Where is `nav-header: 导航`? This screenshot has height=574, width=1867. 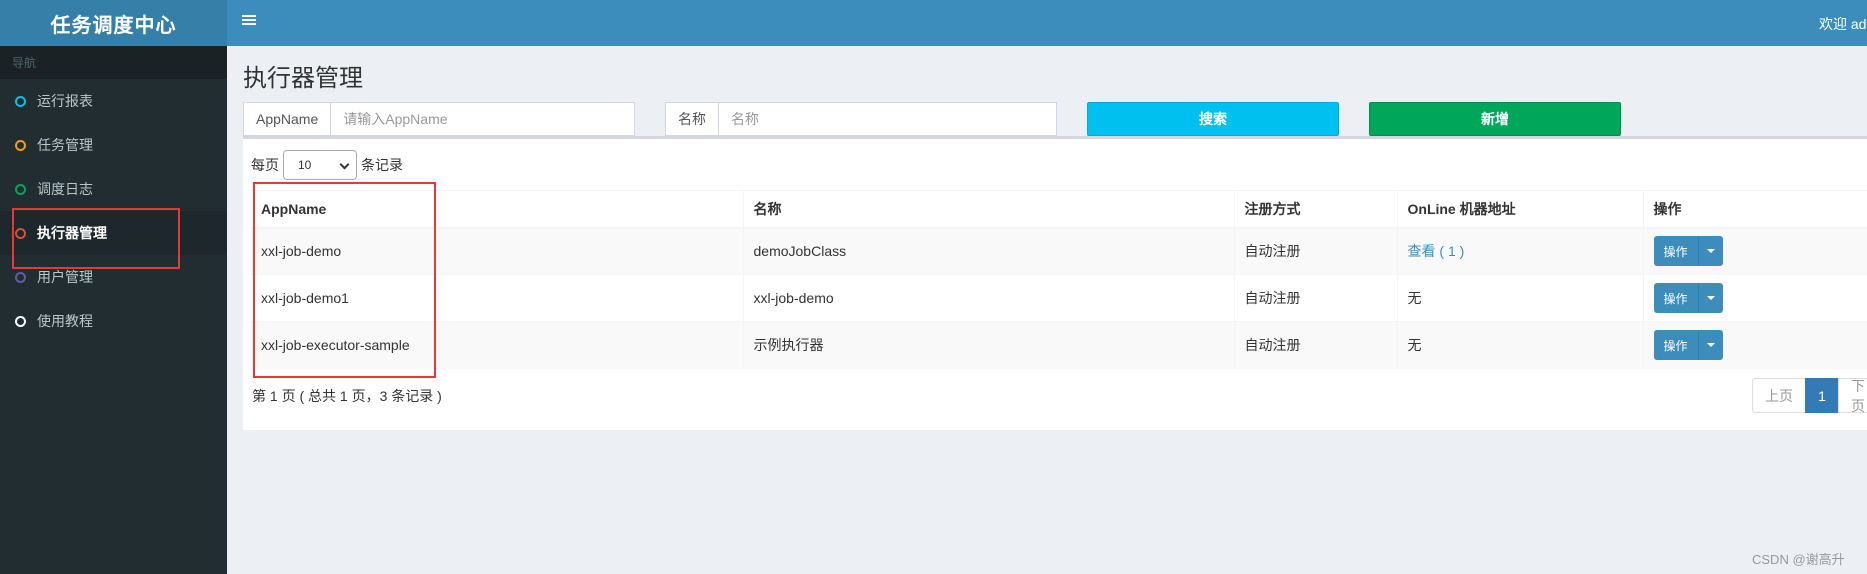 nav-header: 导航 is located at coordinates (113, 62).